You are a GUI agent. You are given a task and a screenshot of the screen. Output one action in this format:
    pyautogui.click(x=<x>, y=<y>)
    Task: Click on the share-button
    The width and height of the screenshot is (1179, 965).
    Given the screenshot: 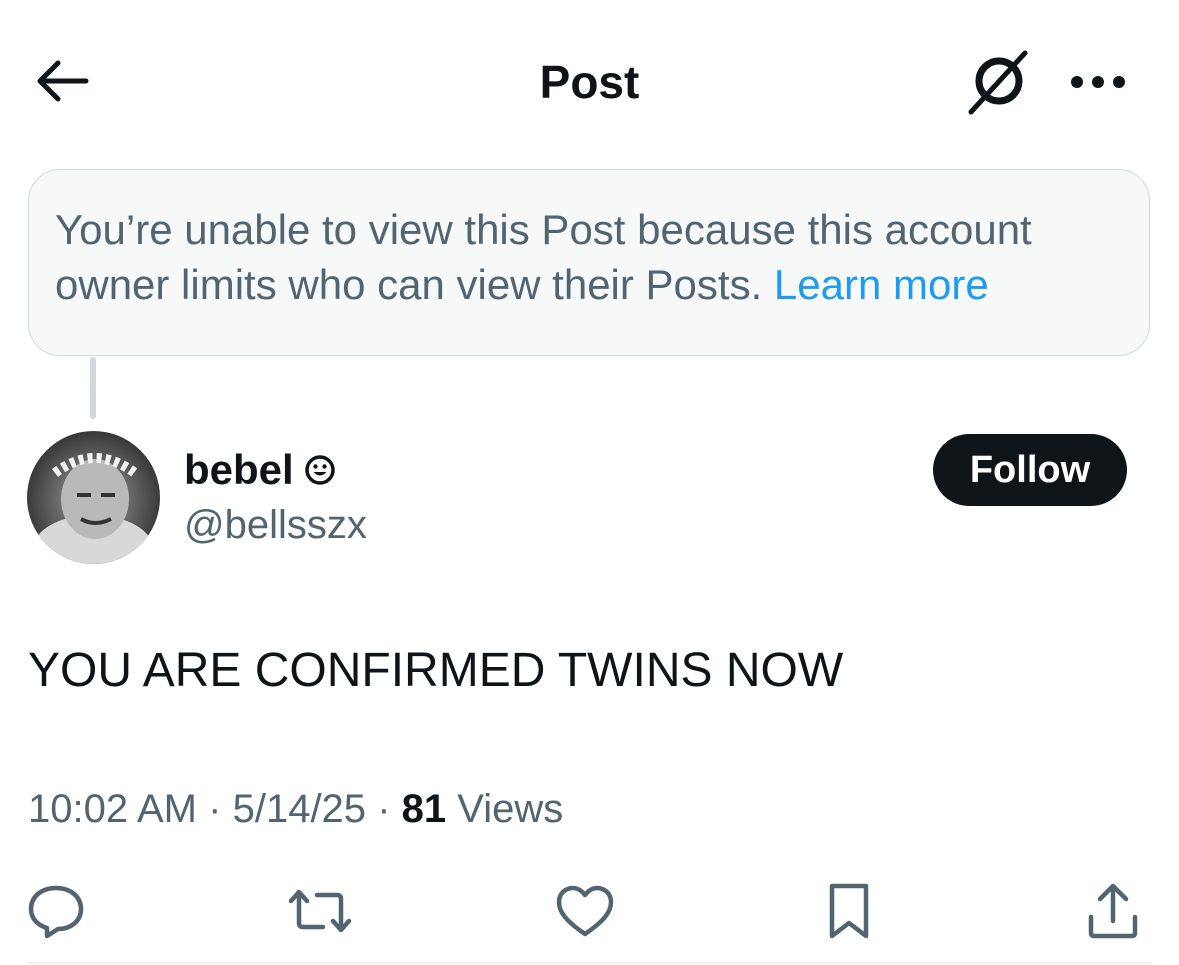 What is the action you would take?
    pyautogui.click(x=1113, y=911)
    